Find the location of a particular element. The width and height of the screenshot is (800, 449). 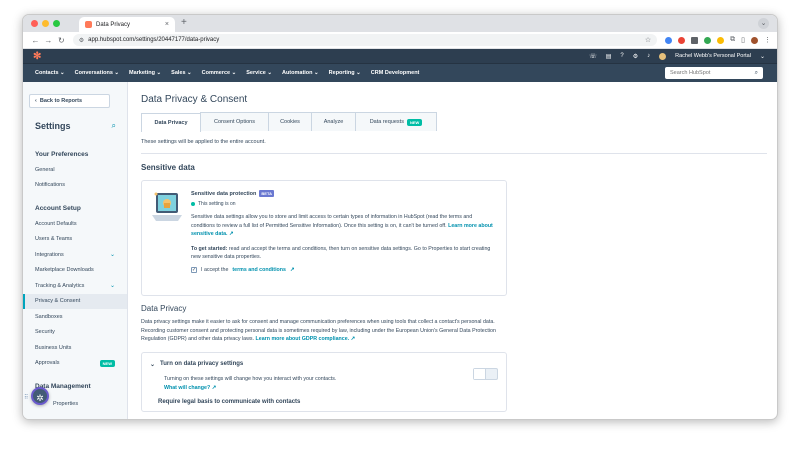

section-account-setup: Account Setup is located at coordinates (58, 208).